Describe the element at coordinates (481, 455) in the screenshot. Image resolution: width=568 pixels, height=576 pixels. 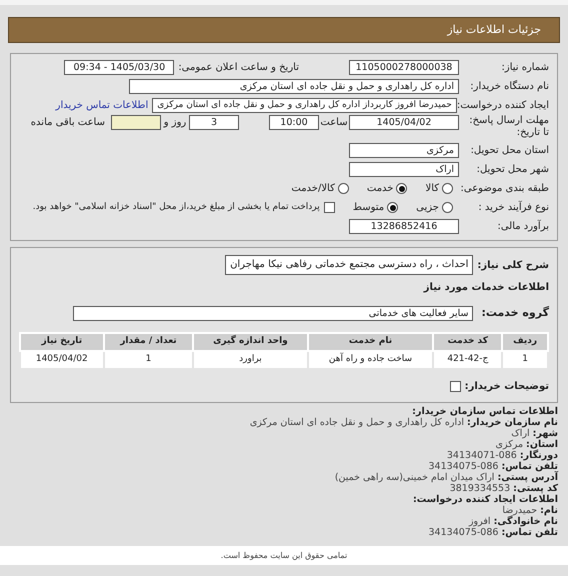
I see `info-value: 34134071-086` at that location.